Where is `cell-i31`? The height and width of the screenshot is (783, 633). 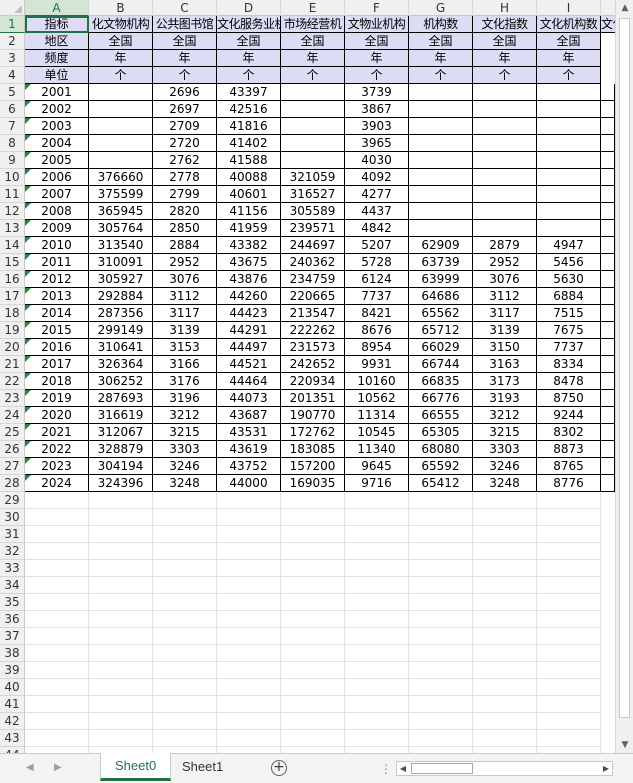 cell-i31 is located at coordinates (569, 534).